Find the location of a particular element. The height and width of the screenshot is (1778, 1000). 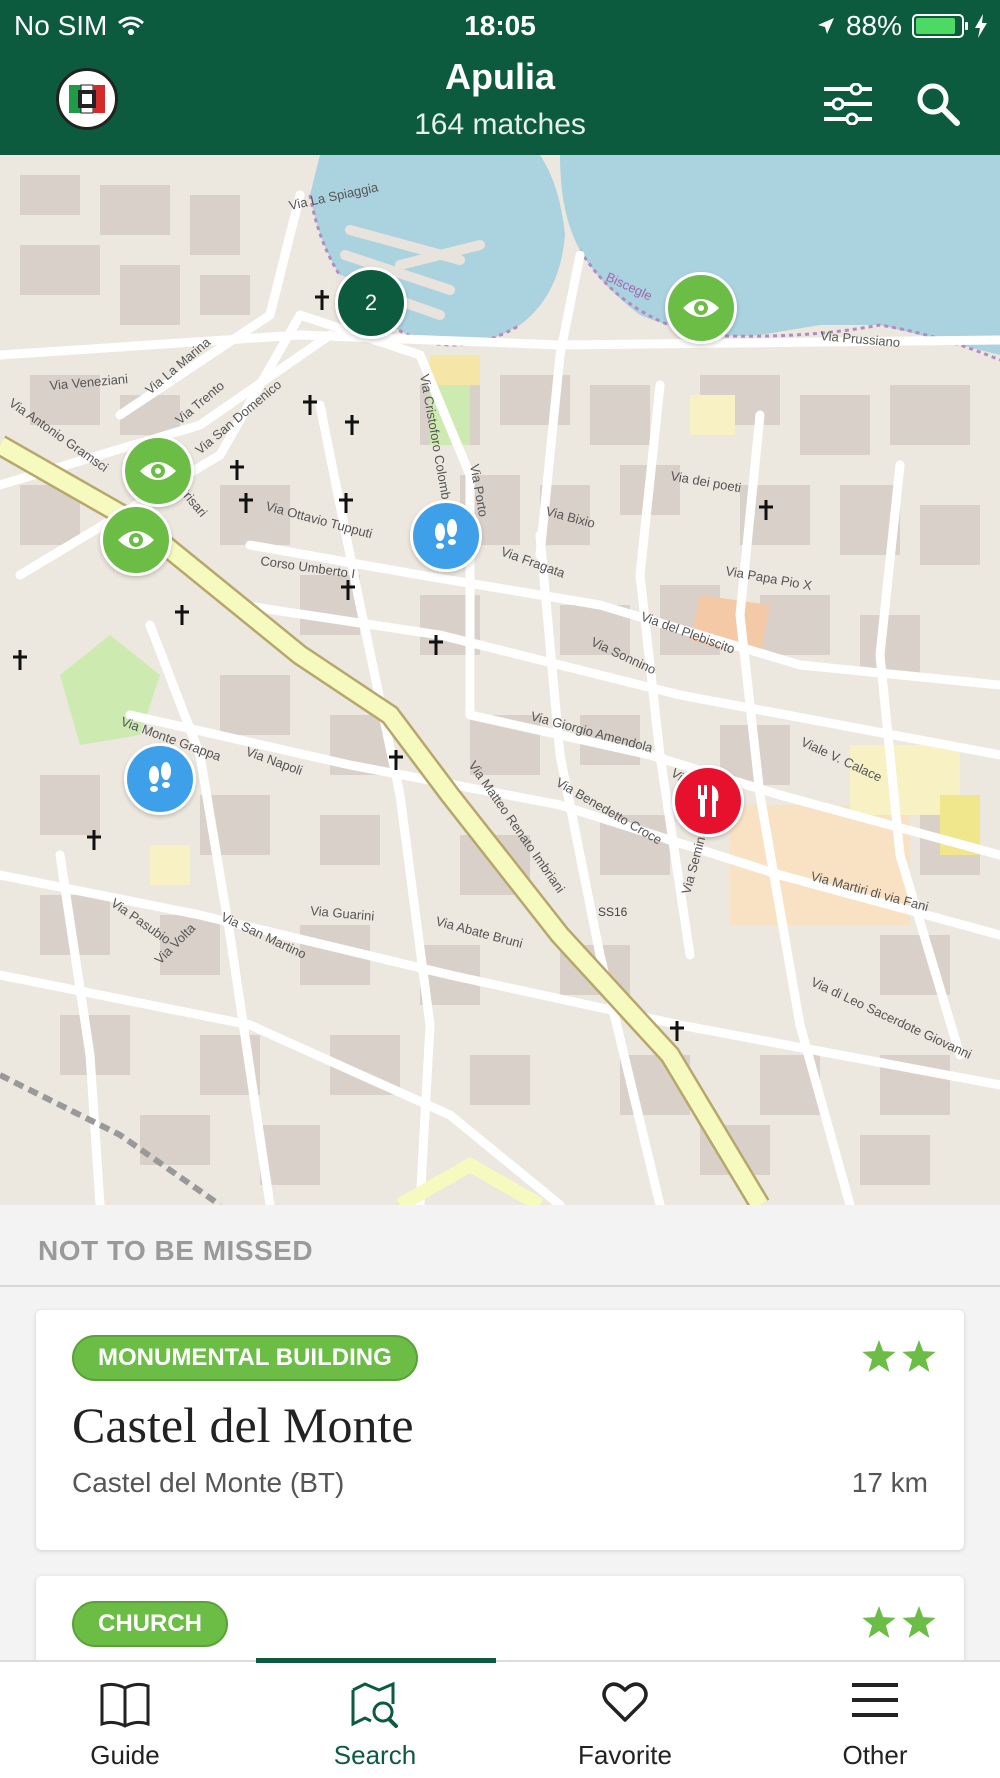

cluster-count: 2 is located at coordinates (371, 302).